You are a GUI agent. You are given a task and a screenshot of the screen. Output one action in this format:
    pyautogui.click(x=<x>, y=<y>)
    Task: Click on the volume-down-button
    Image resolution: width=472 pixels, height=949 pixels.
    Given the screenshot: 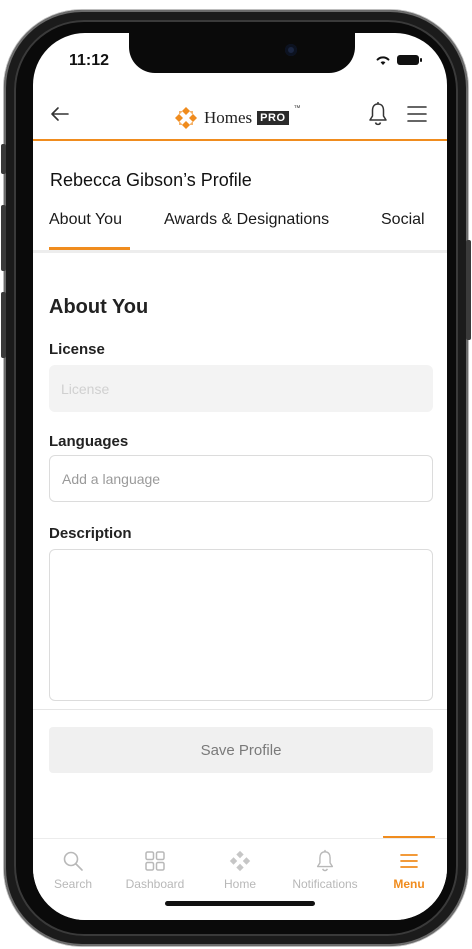 What is the action you would take?
    pyautogui.click(x=3, y=325)
    